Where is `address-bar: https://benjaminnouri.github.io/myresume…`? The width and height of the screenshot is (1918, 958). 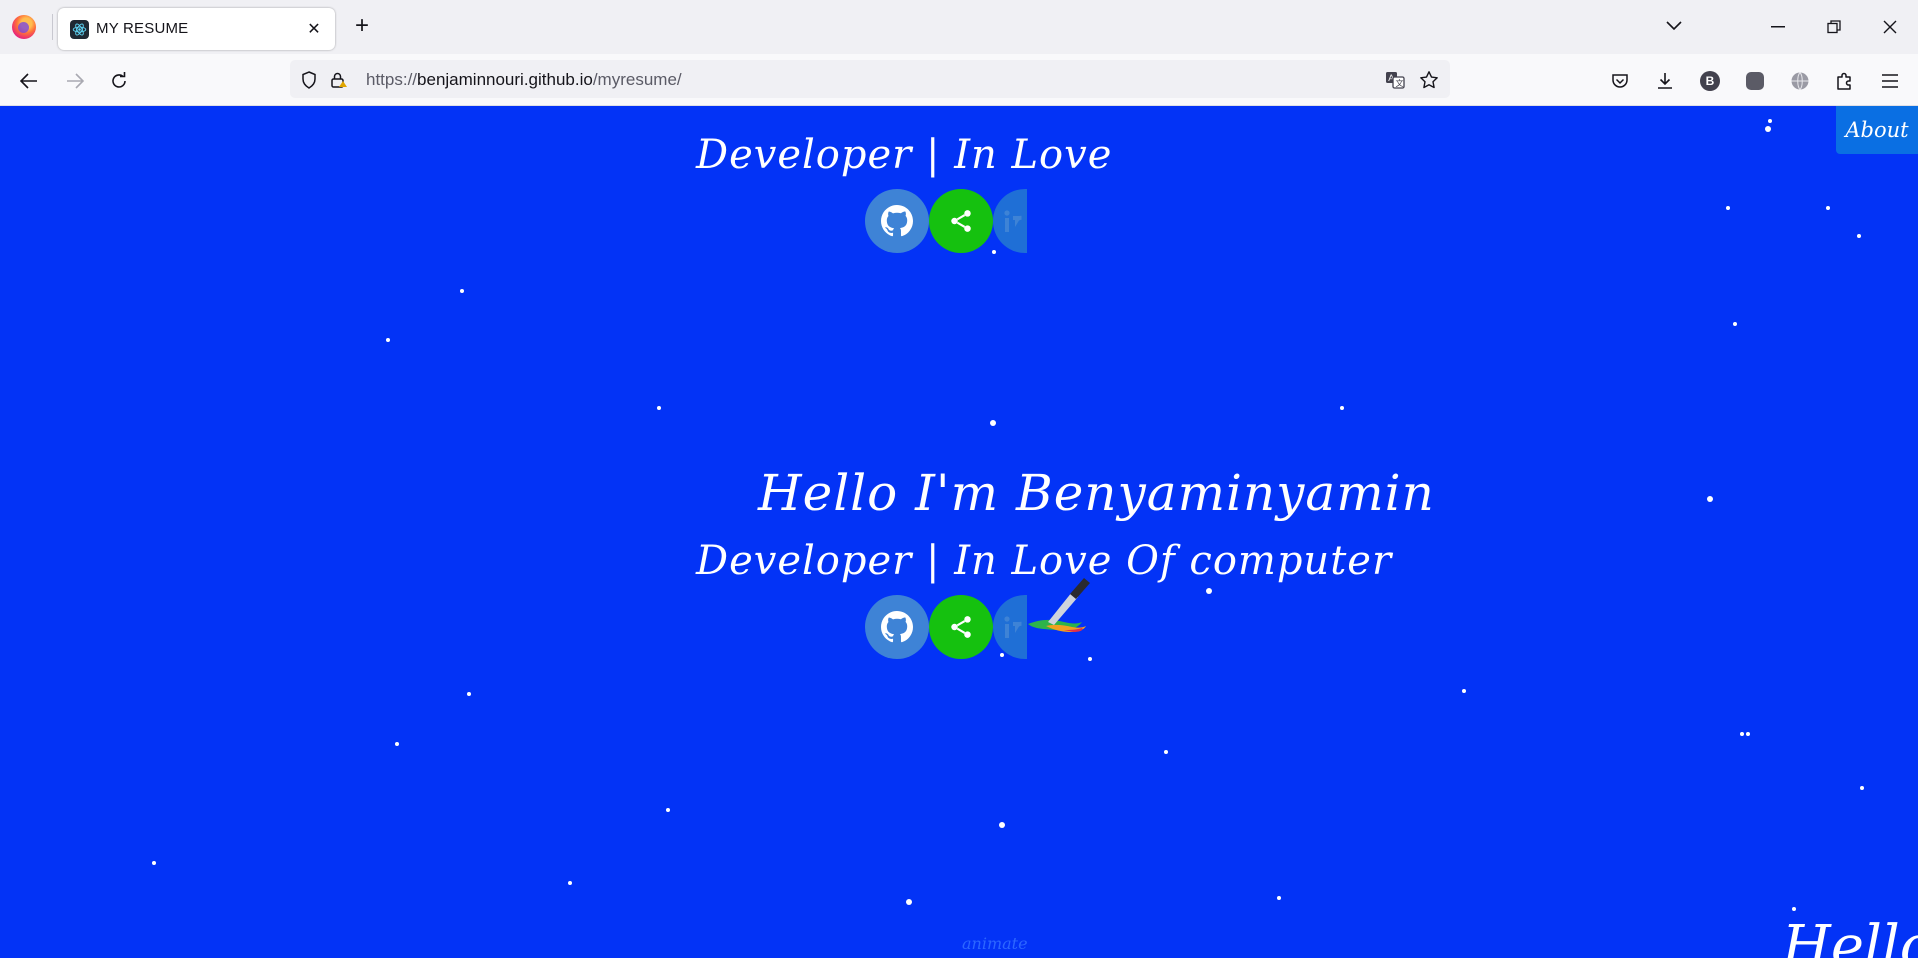 address-bar: https://benjaminnouri.github.io/myresume… is located at coordinates (870, 79).